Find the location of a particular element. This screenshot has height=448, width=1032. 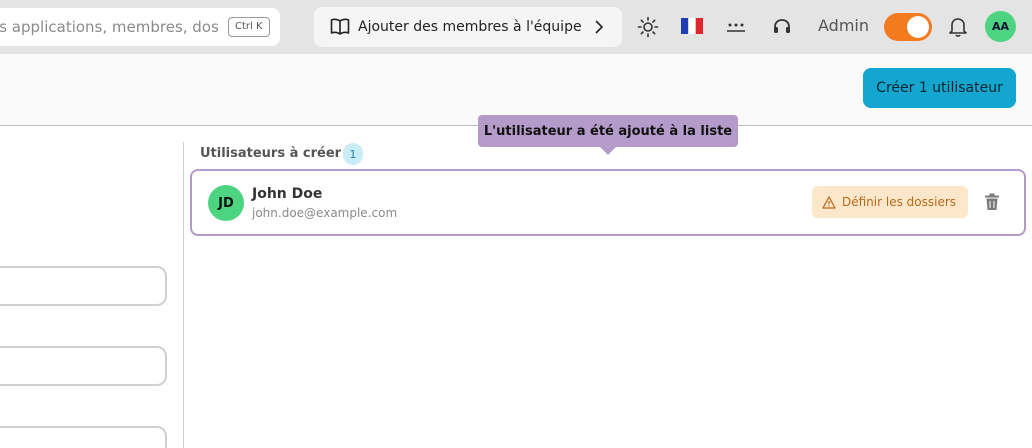

trash-icon is located at coordinates (992, 202).